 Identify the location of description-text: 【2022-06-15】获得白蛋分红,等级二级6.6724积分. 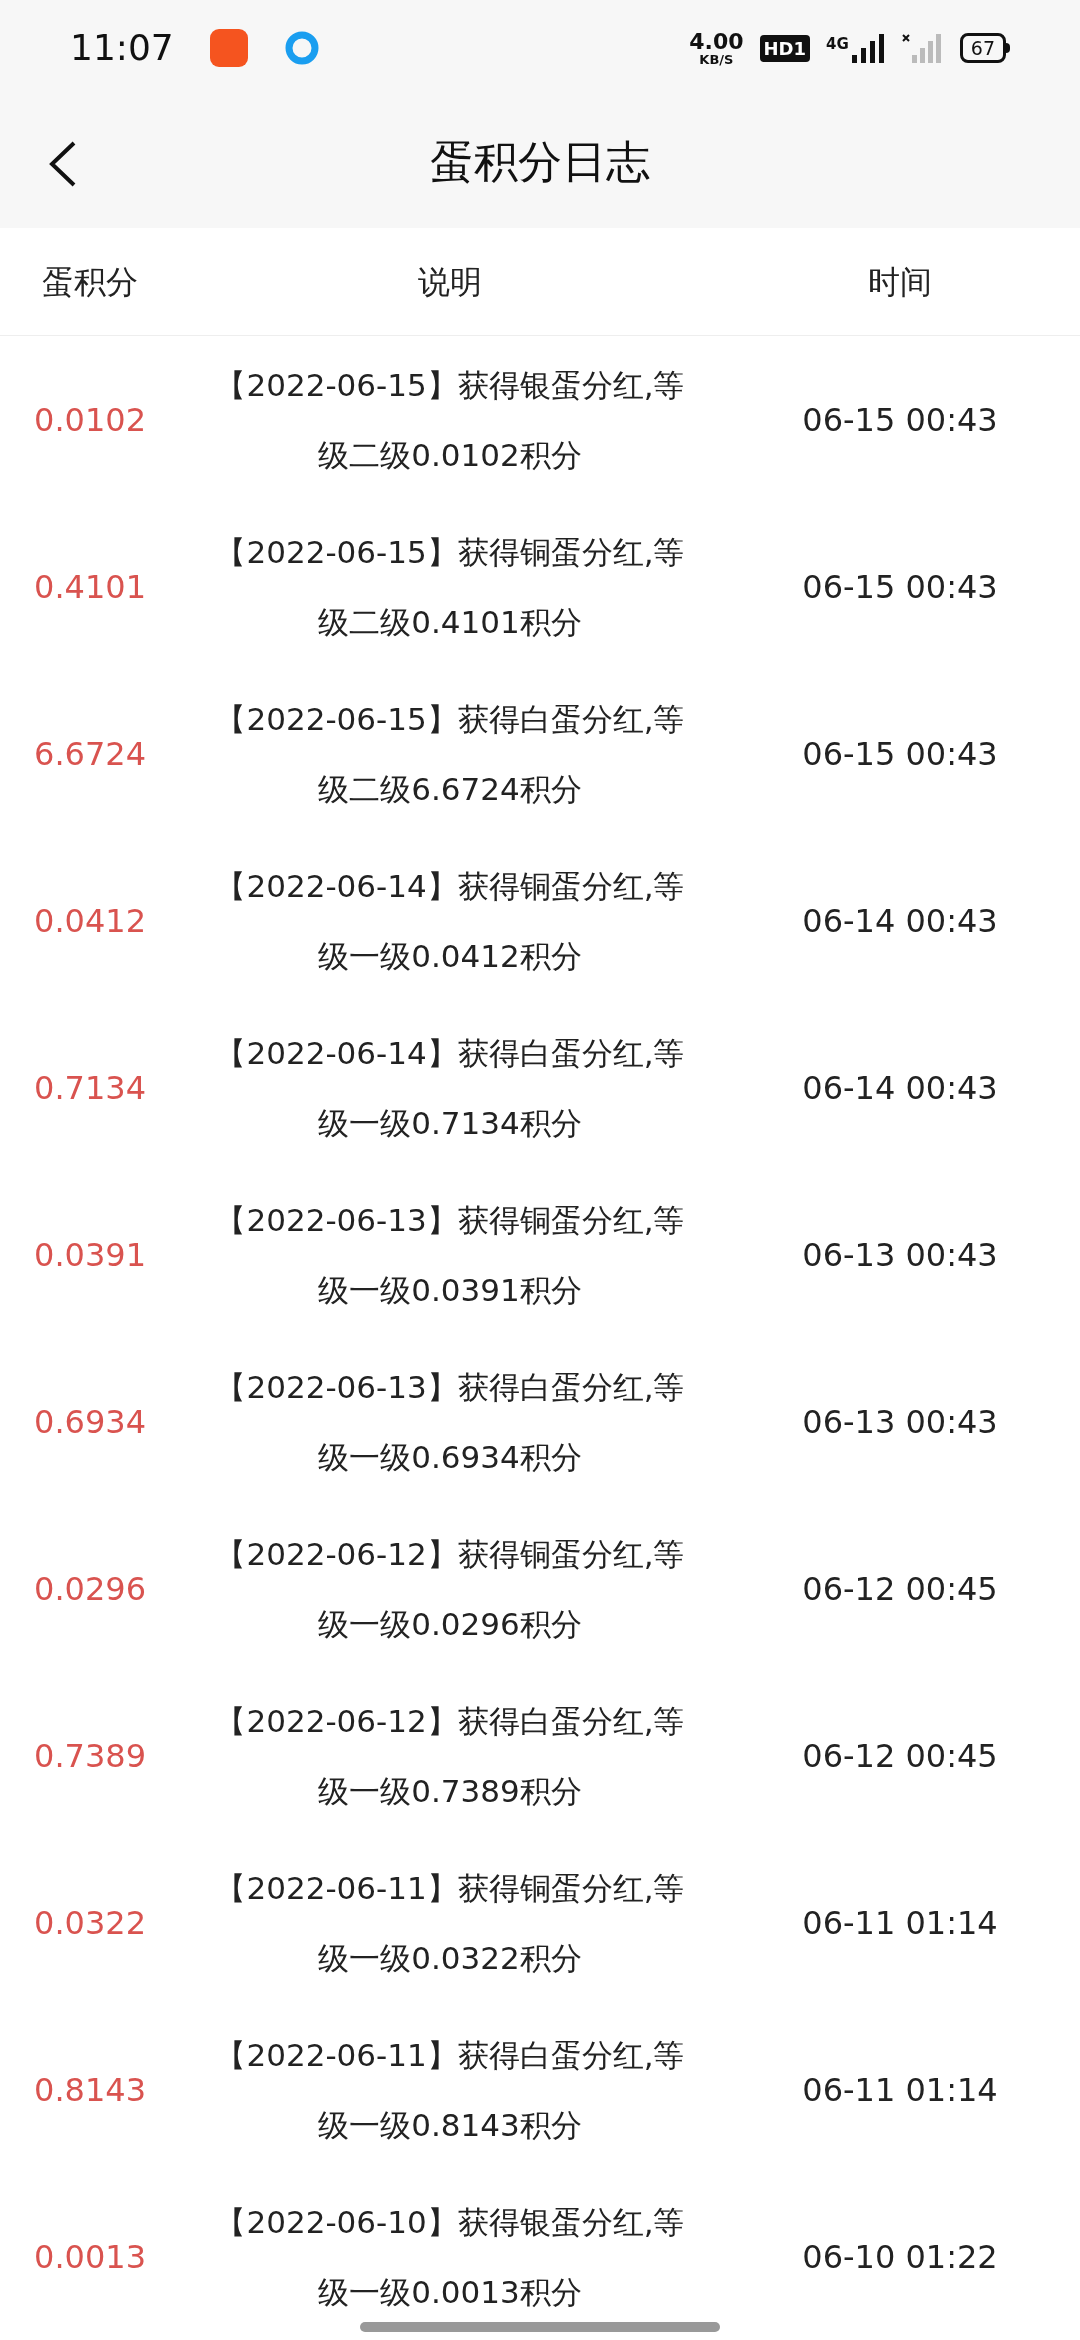
(450, 754).